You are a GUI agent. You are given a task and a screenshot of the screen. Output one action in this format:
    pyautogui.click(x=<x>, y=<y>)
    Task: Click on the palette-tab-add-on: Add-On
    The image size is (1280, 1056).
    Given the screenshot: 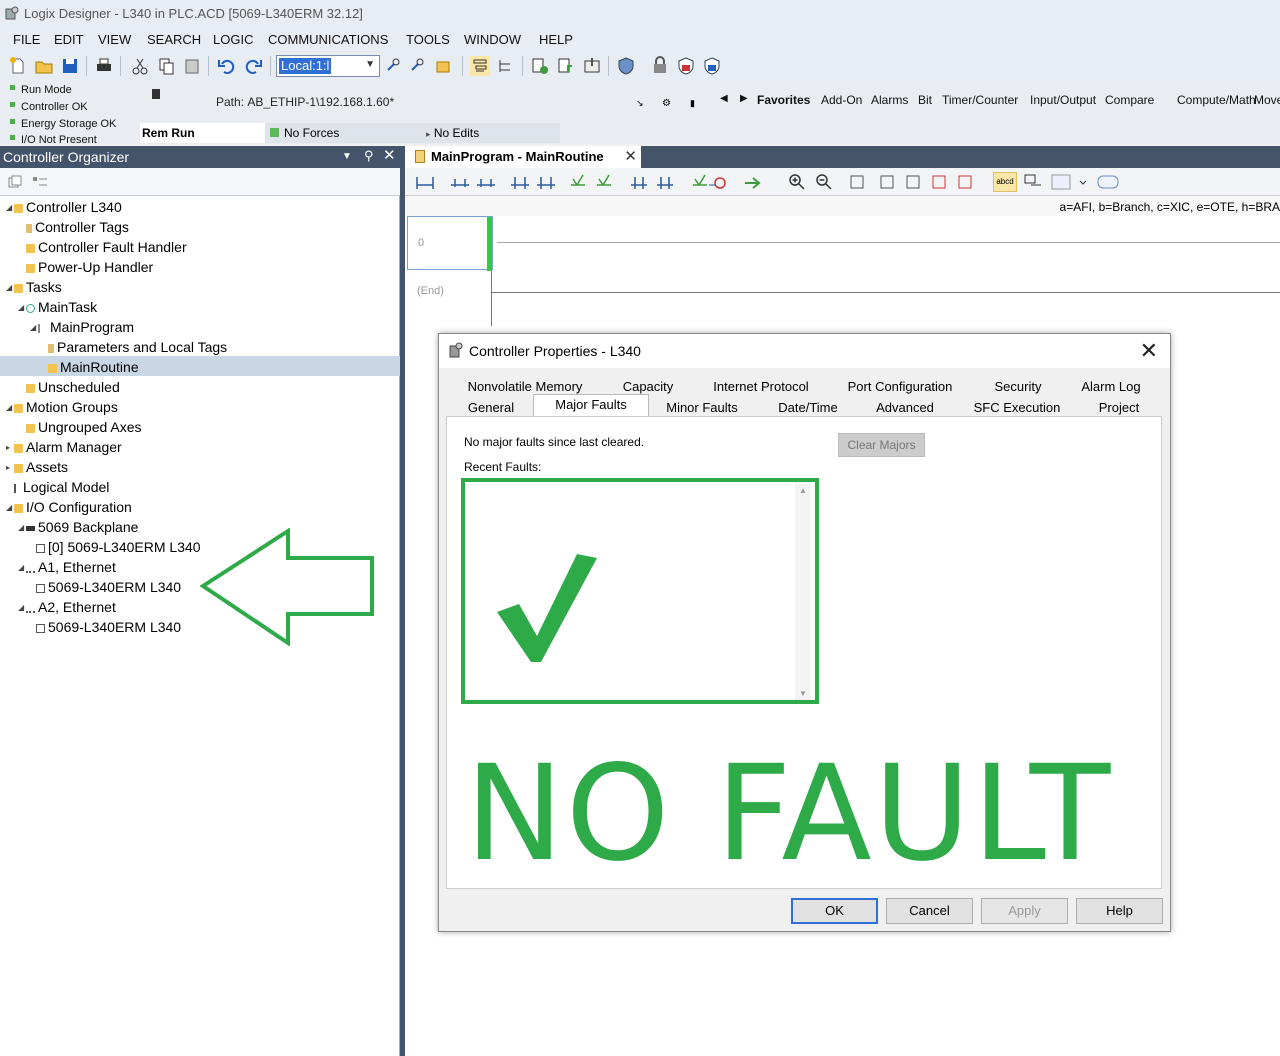 What is the action you would take?
    pyautogui.click(x=841, y=100)
    